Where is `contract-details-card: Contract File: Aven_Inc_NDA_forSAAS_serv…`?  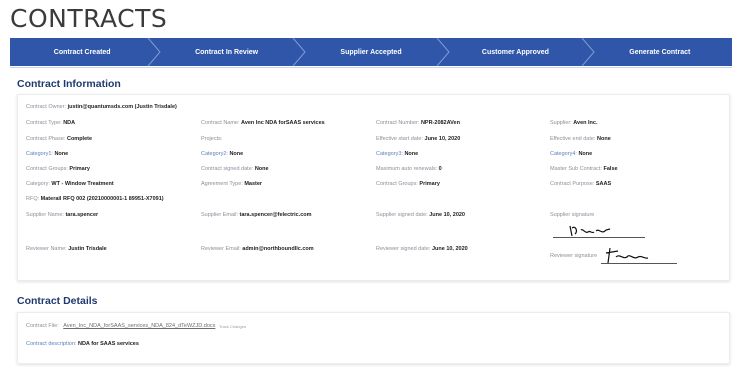
contract-details-card: Contract File: Aven_Inc_NDA_forSAAS_serv… is located at coordinates (373, 338).